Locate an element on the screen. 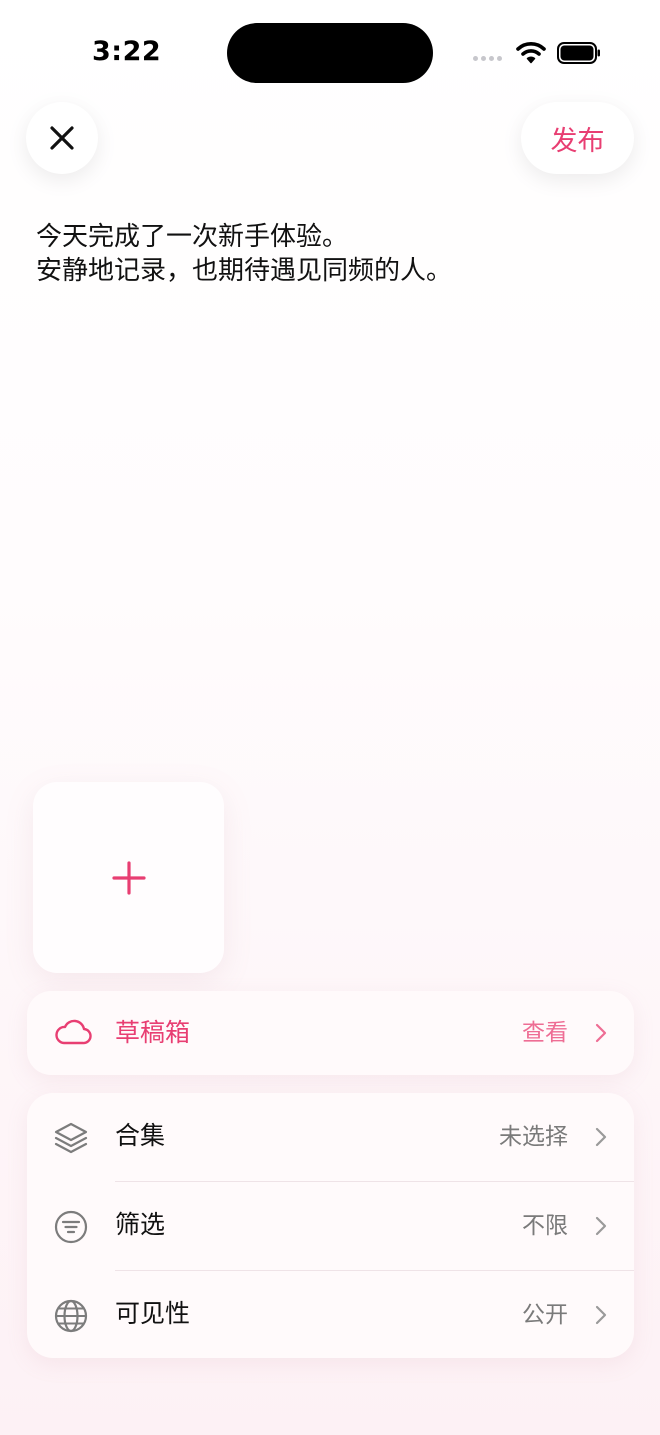 This screenshot has height=1435, width=660. settings-row-label: 合集 is located at coordinates (140, 1135).